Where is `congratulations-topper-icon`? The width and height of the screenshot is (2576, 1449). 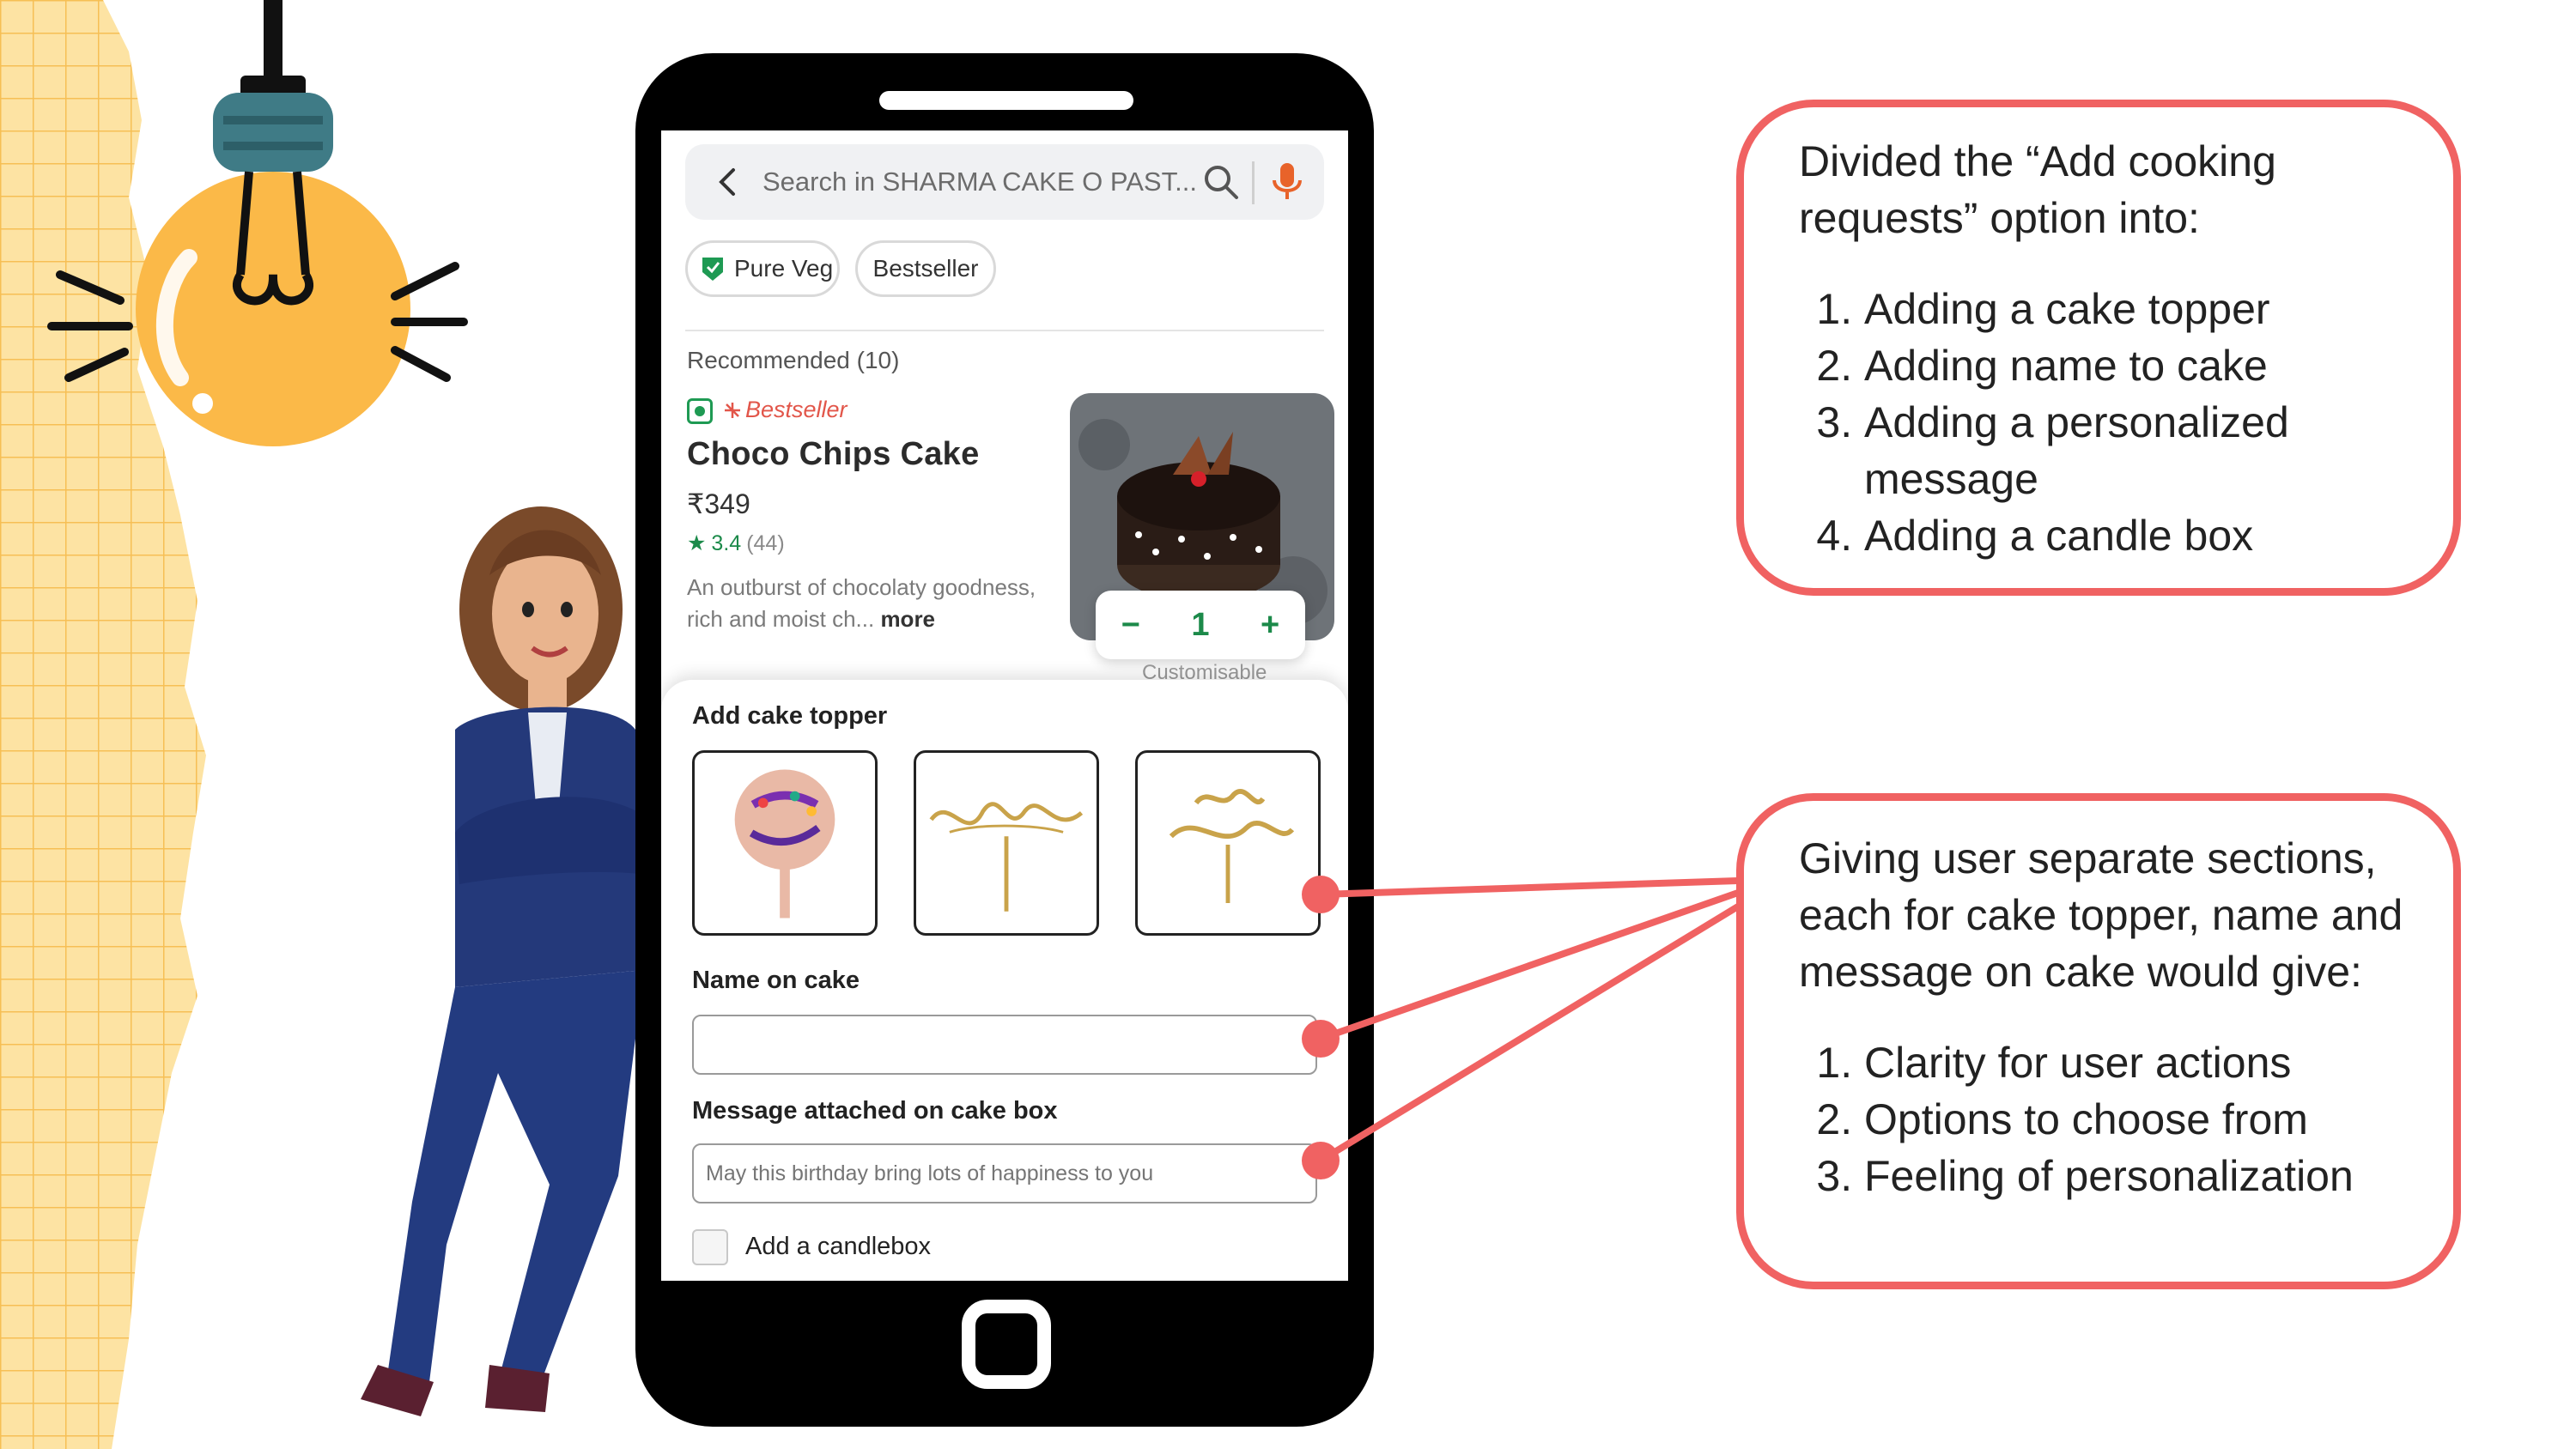
congratulations-topper-icon is located at coordinates (1006, 843).